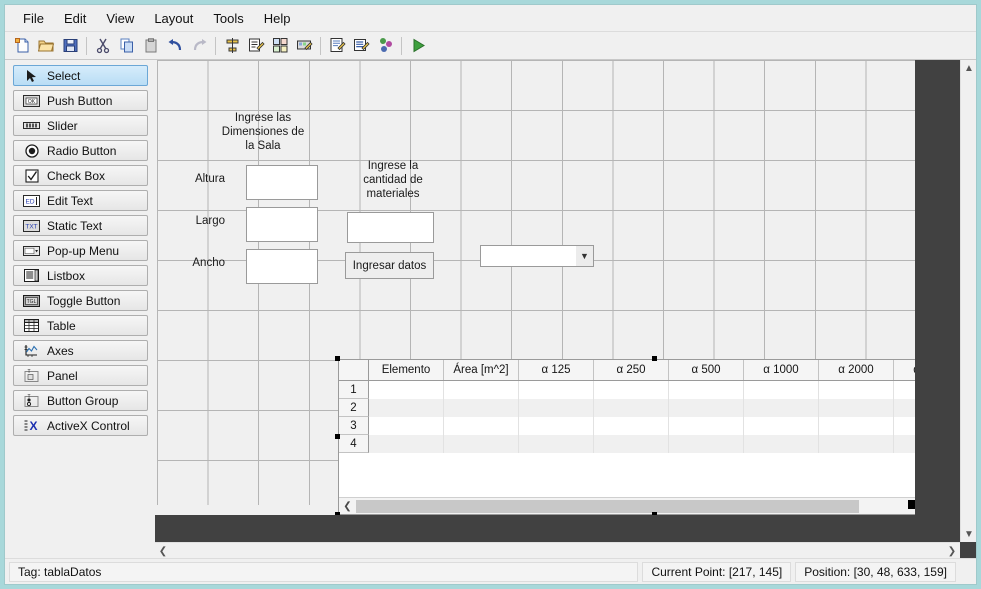 The width and height of the screenshot is (981, 589). What do you see at coordinates (282, 182) in the screenshot?
I see `edit-text-altura` at bounding box center [282, 182].